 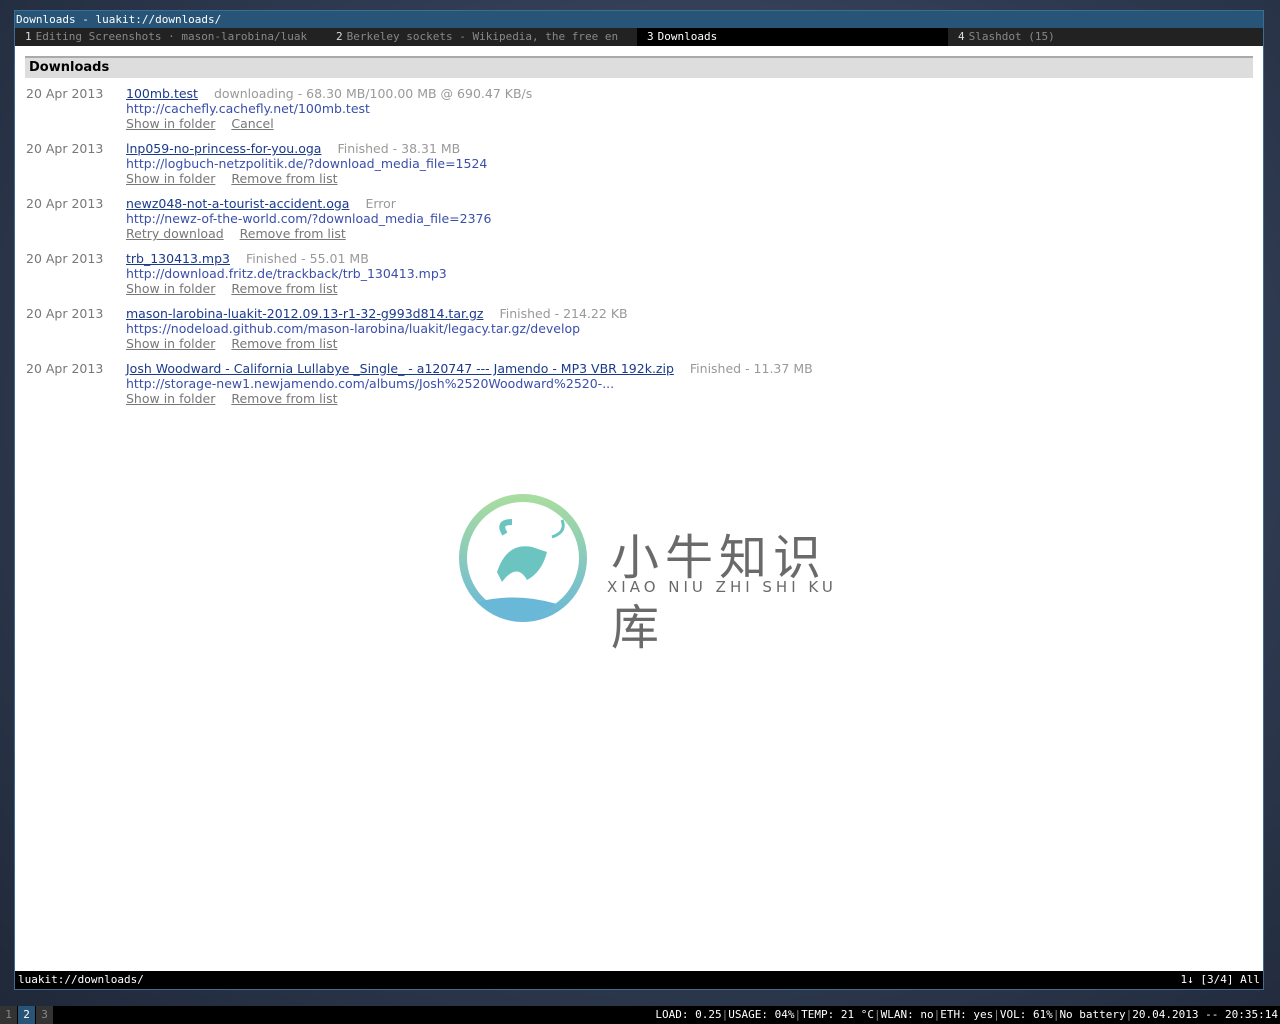 What do you see at coordinates (655, 571) in the screenshot?
I see `watermark: 小牛知识库 XIAO NIU ZHI SHI KU` at bounding box center [655, 571].